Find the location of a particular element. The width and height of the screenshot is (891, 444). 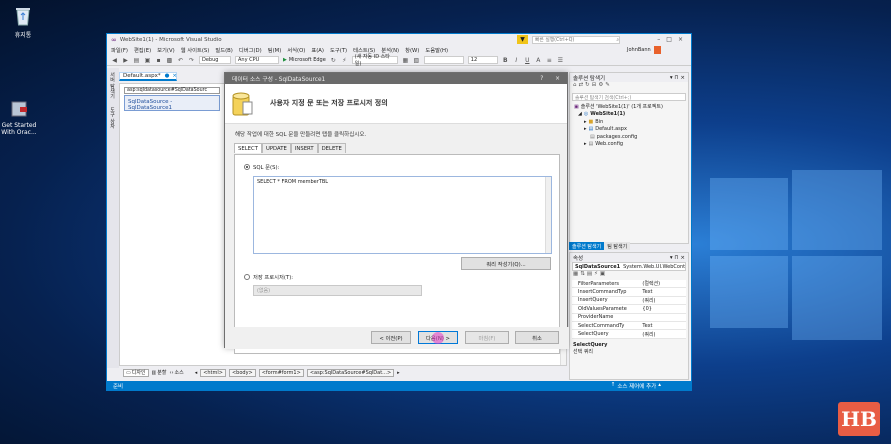

tab-solution-explorer: 솔루션 탐색기 is located at coordinates (587, 246).